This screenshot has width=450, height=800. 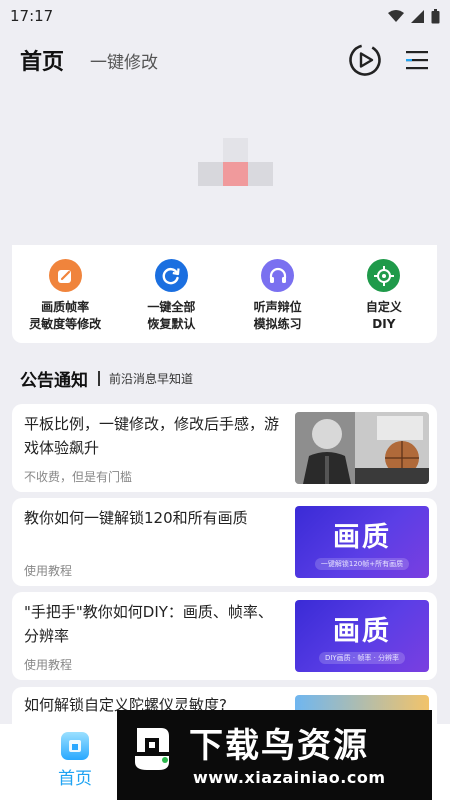 I want to click on article-thumbnail: 画质 DIY画质 · 帧率 · 分辨率, so click(x=362, y=636).